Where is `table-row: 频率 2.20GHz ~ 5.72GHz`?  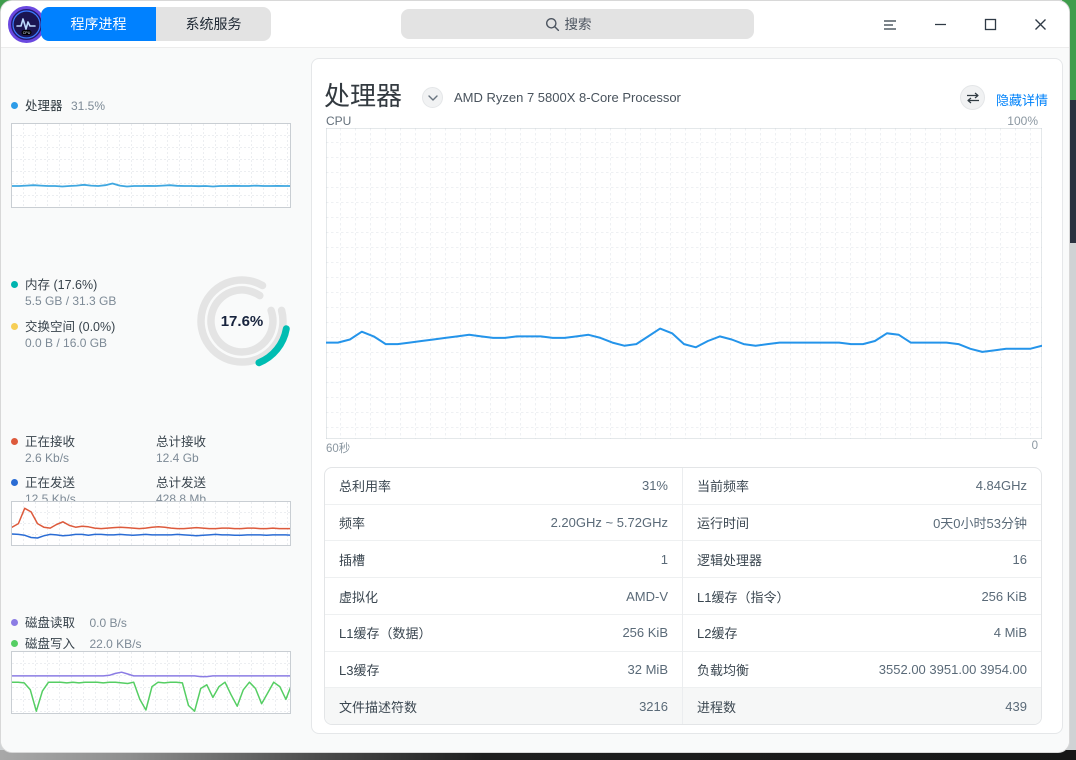 table-row: 频率 2.20GHz ~ 5.72GHz is located at coordinates (503, 523).